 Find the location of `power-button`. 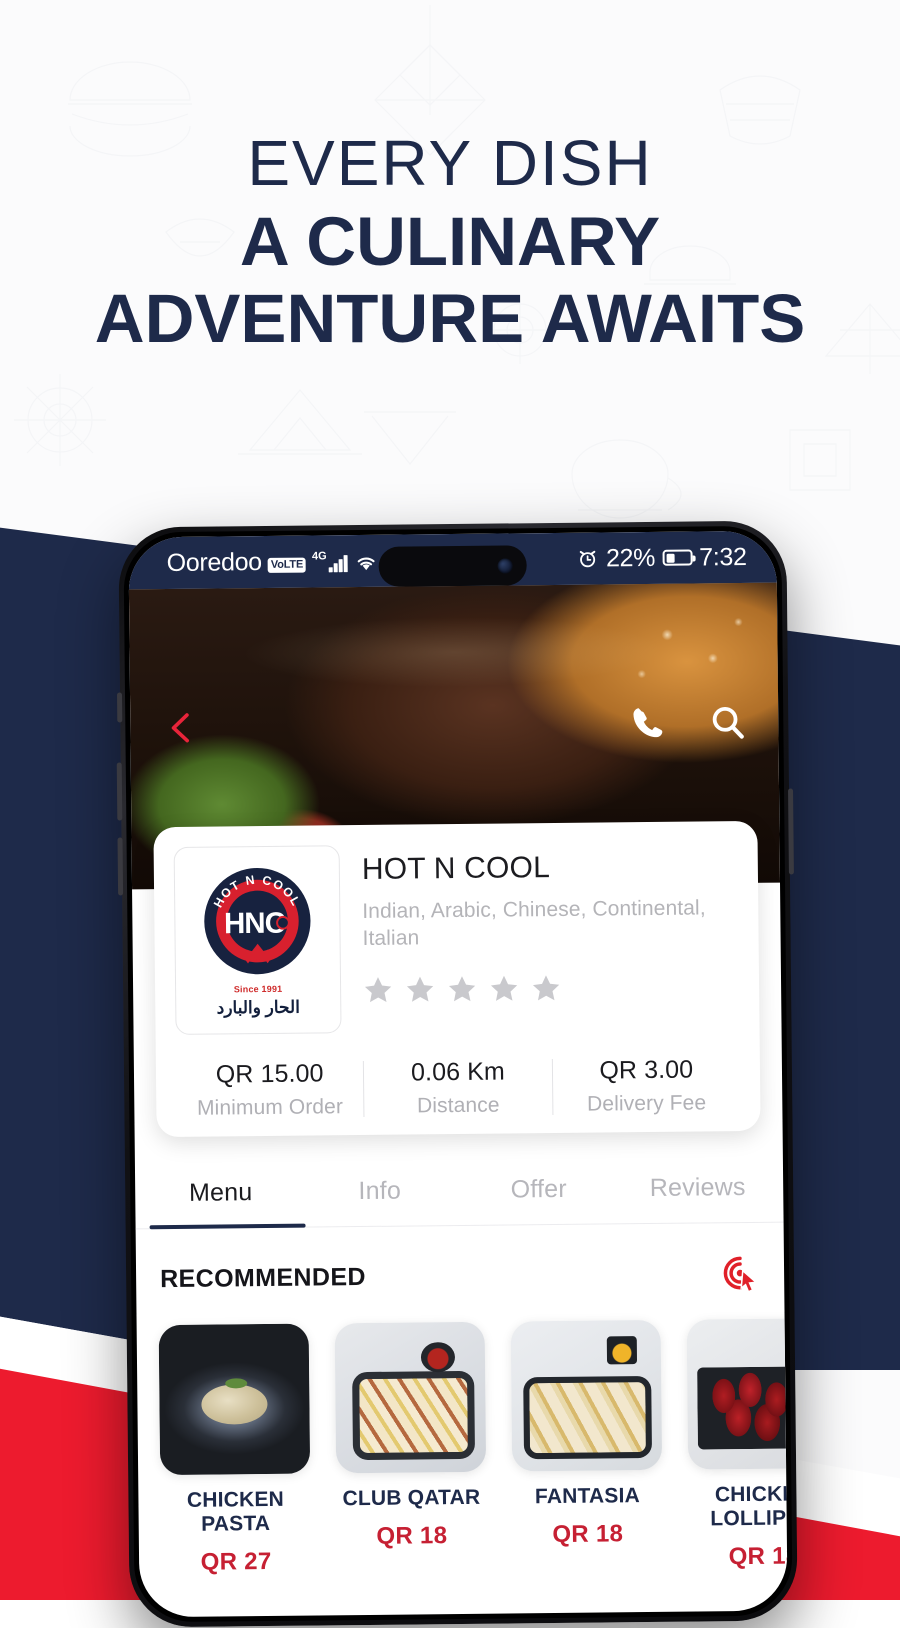

power-button is located at coordinates (791, 831).